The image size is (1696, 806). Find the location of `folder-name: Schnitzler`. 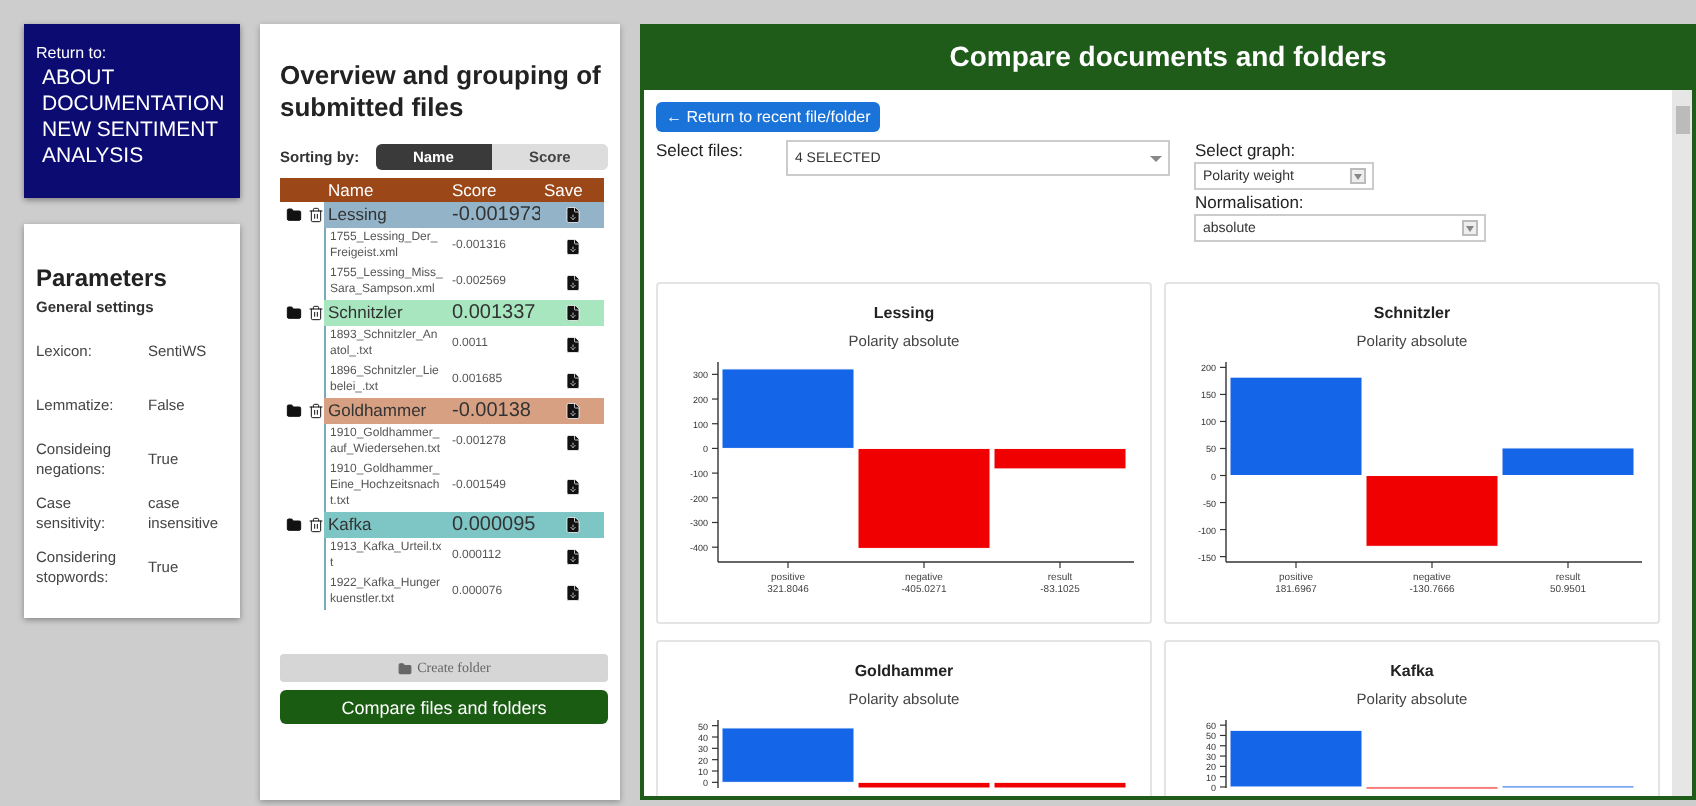

folder-name: Schnitzler is located at coordinates (386, 313).